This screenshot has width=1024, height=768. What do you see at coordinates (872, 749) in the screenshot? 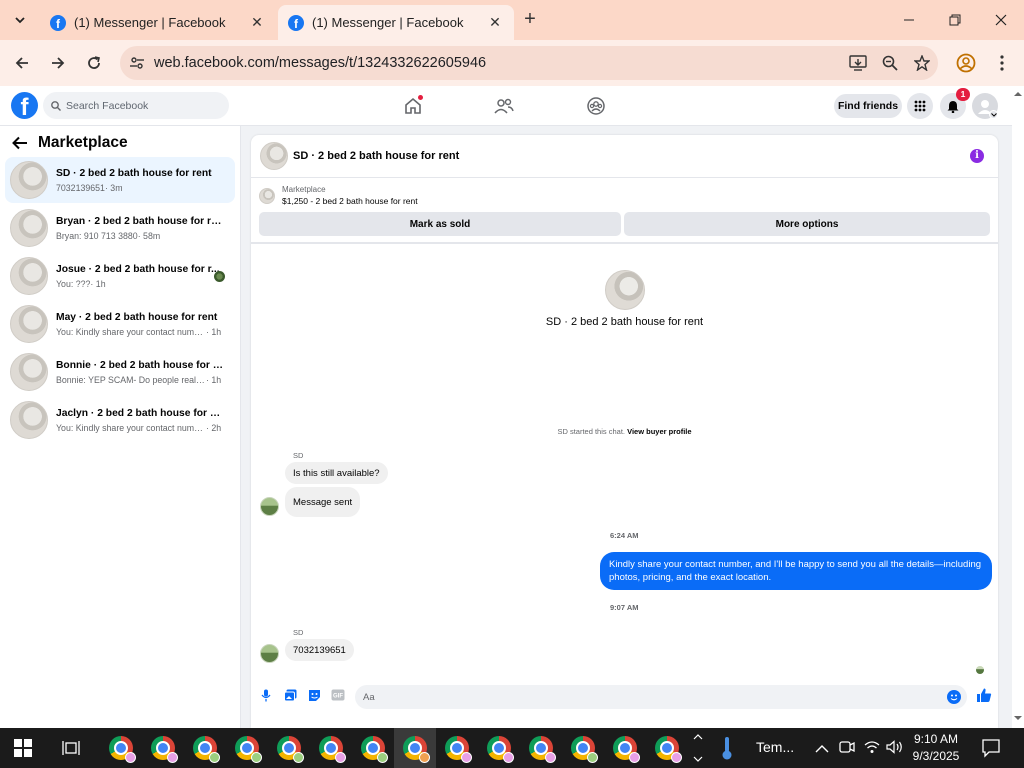
I see `wifi-icon` at bounding box center [872, 749].